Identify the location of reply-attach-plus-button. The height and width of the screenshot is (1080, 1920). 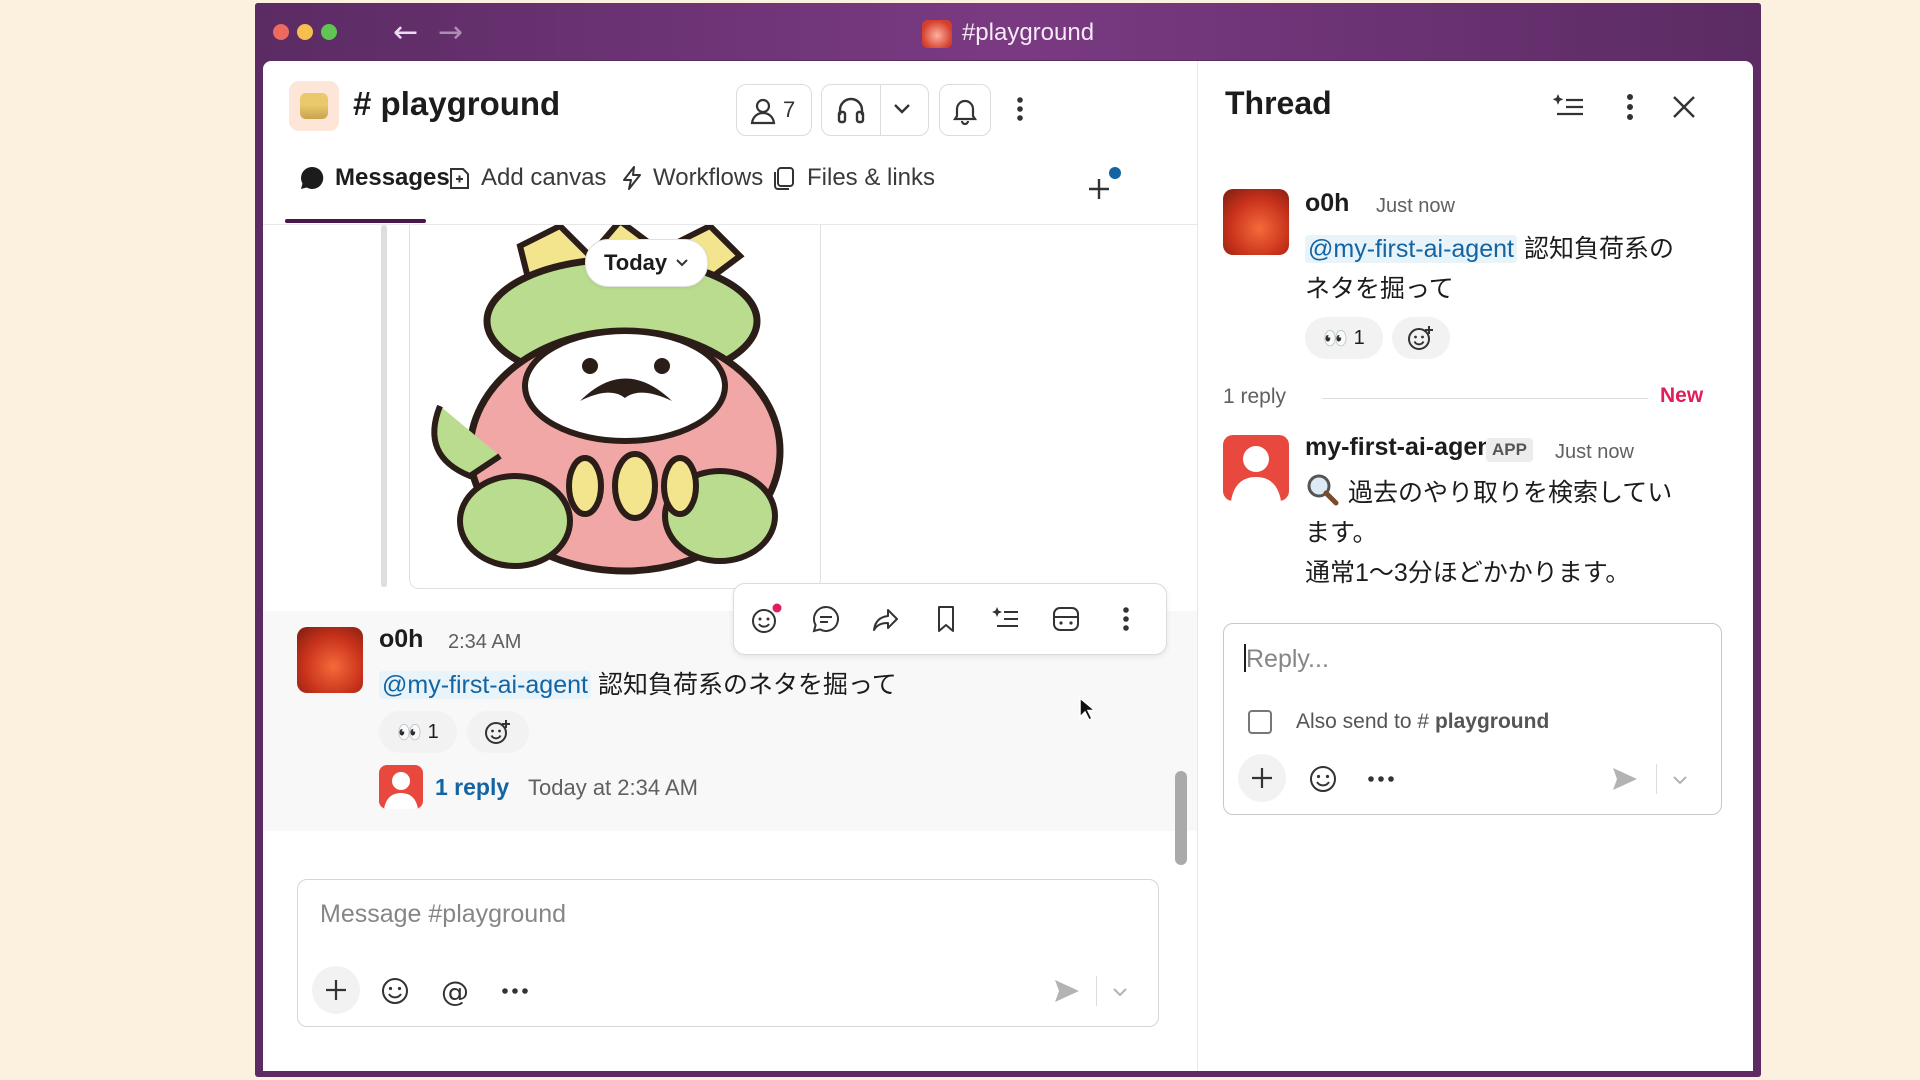
(1262, 778).